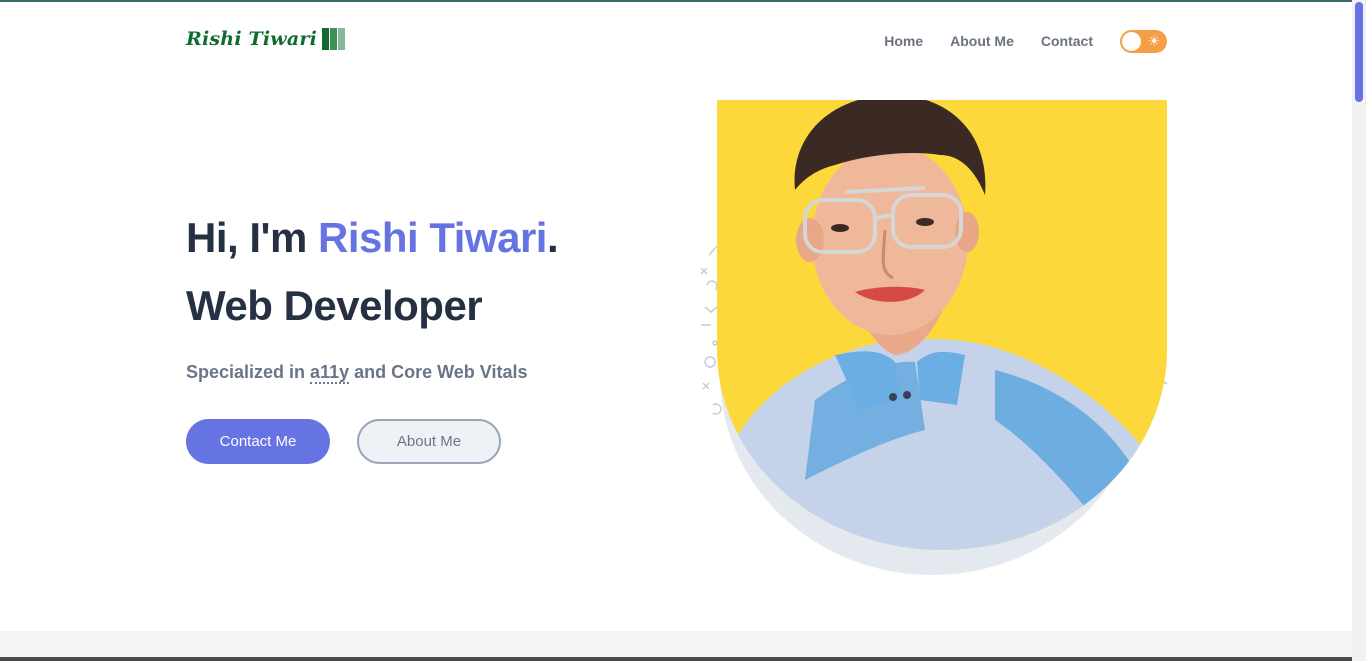  I want to click on about-me-button: About Me, so click(429, 441).